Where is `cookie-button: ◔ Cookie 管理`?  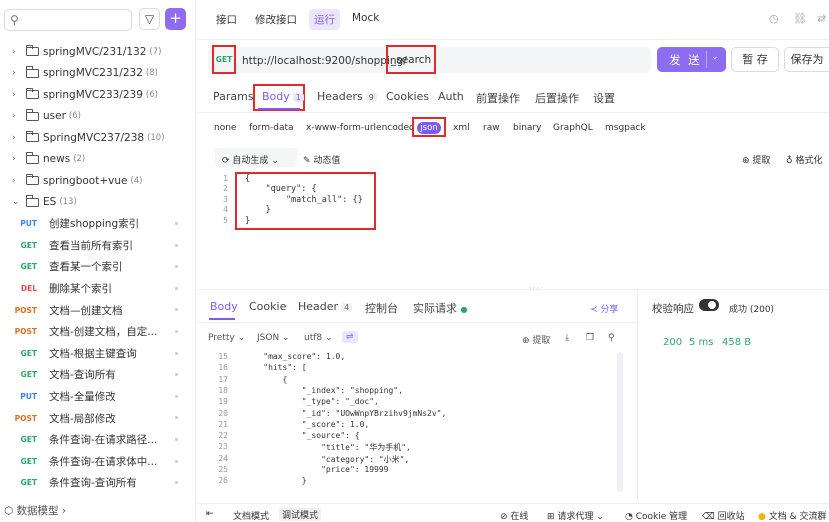 cookie-button: ◔ Cookie 管理 is located at coordinates (656, 515).